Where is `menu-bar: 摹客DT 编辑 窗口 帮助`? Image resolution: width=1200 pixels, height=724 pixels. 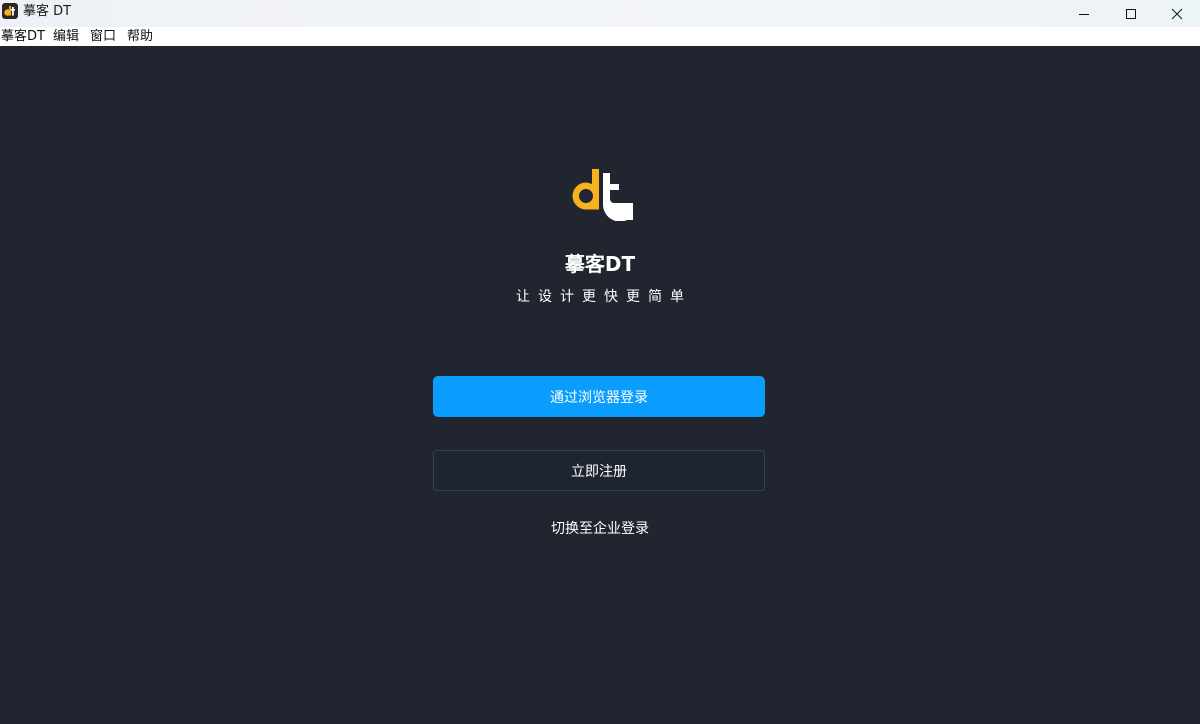
menu-bar: 摹客DT 编辑 窗口 帮助 is located at coordinates (600, 36).